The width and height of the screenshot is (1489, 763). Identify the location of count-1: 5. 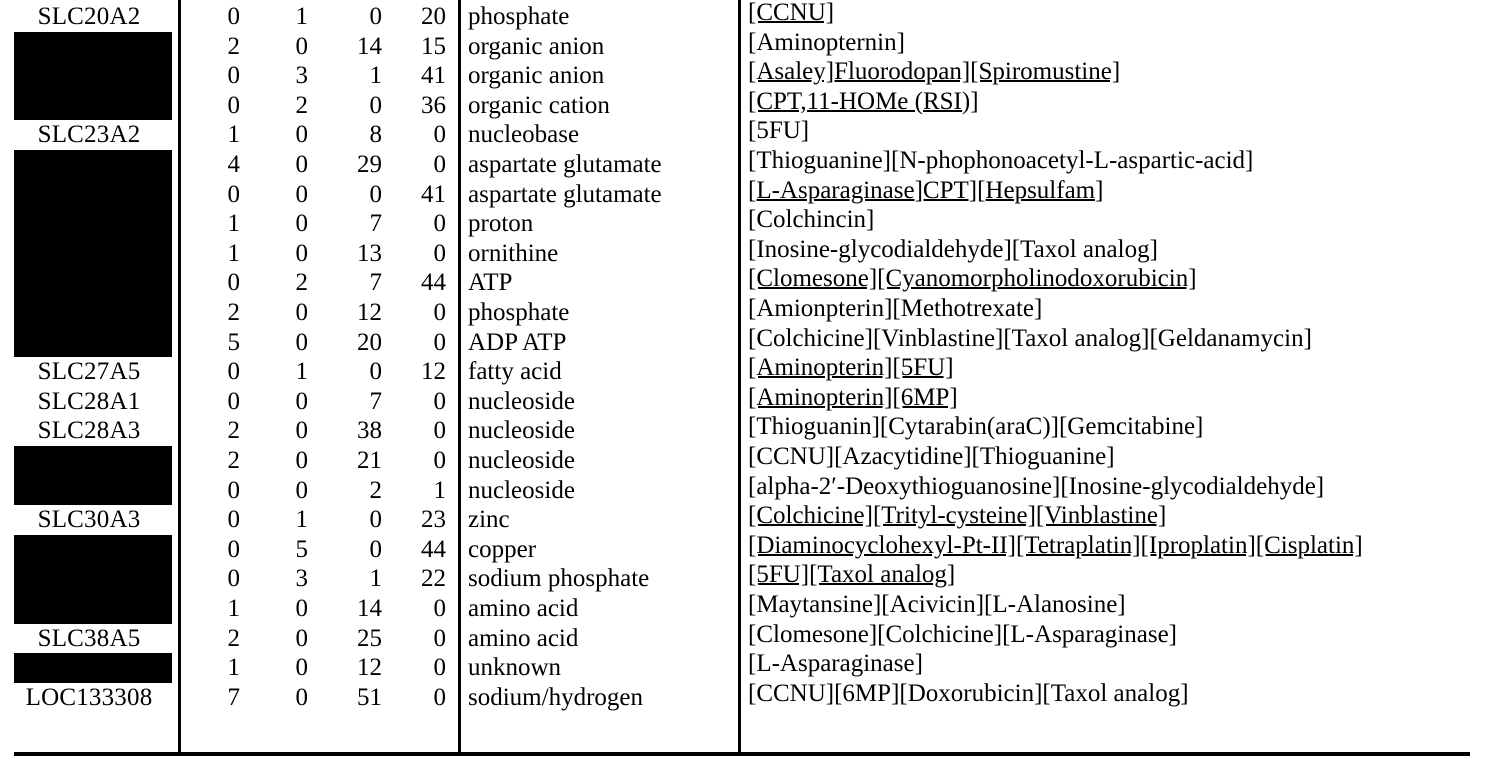
(234, 342).